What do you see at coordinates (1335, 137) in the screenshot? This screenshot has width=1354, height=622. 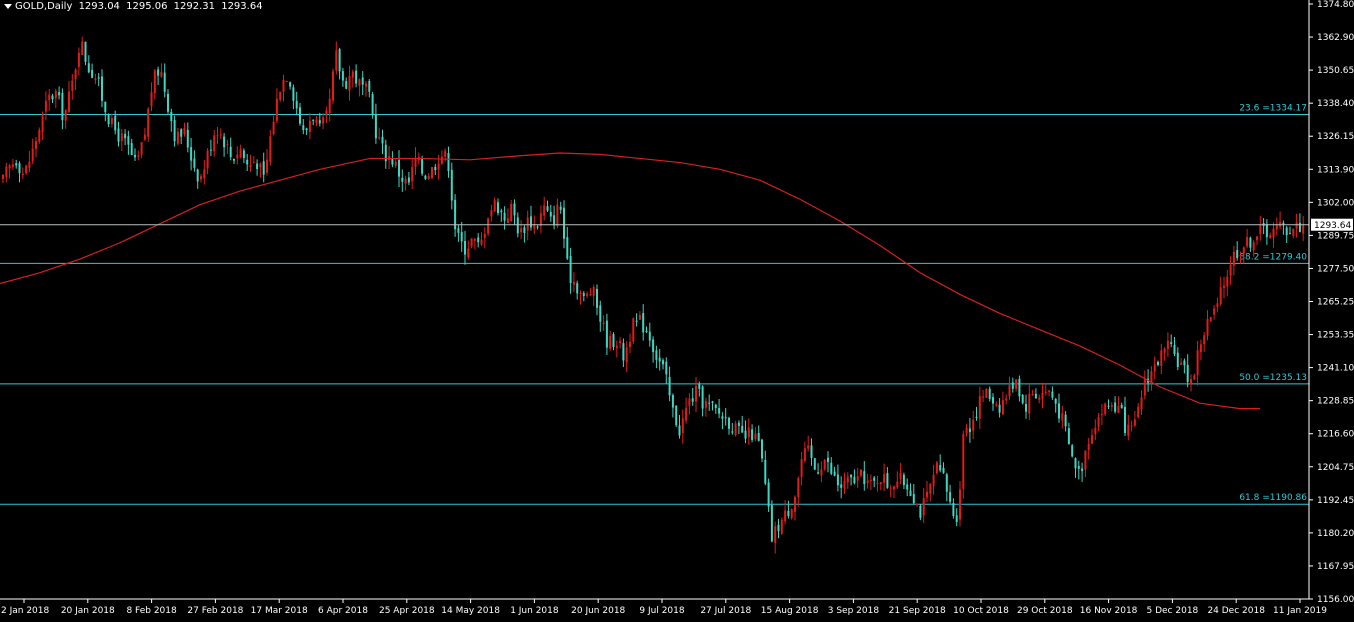 I see `y-tick-label-4: 1326.15` at bounding box center [1335, 137].